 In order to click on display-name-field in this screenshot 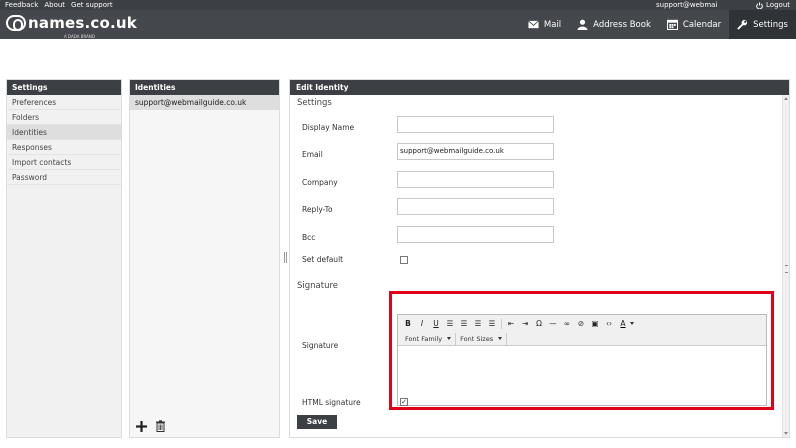, I will do `click(475, 124)`.